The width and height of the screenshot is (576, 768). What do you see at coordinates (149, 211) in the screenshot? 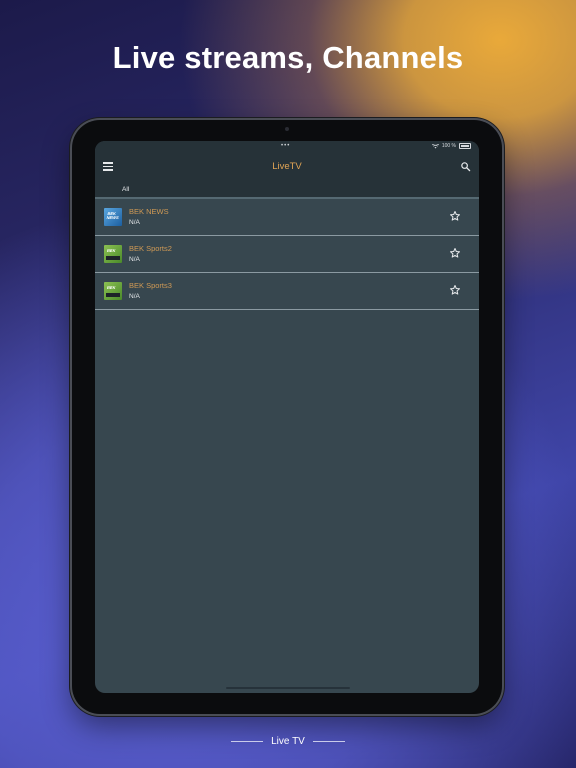
I see `channel-name: BEK NEWS` at bounding box center [149, 211].